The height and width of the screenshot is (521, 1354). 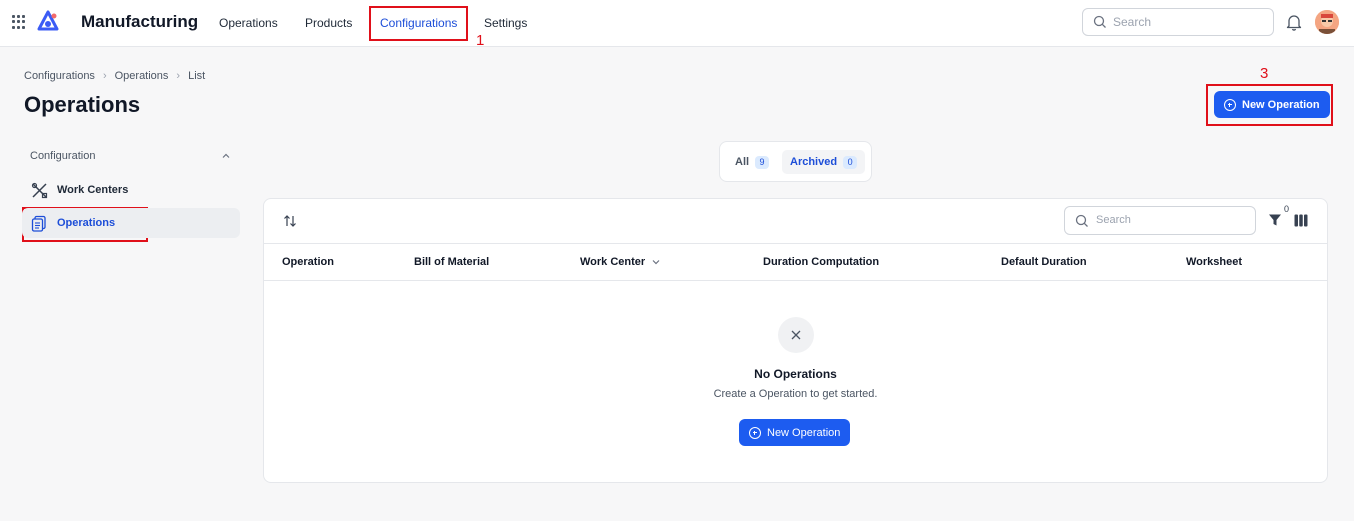 I want to click on nav-products: Products, so click(x=328, y=23).